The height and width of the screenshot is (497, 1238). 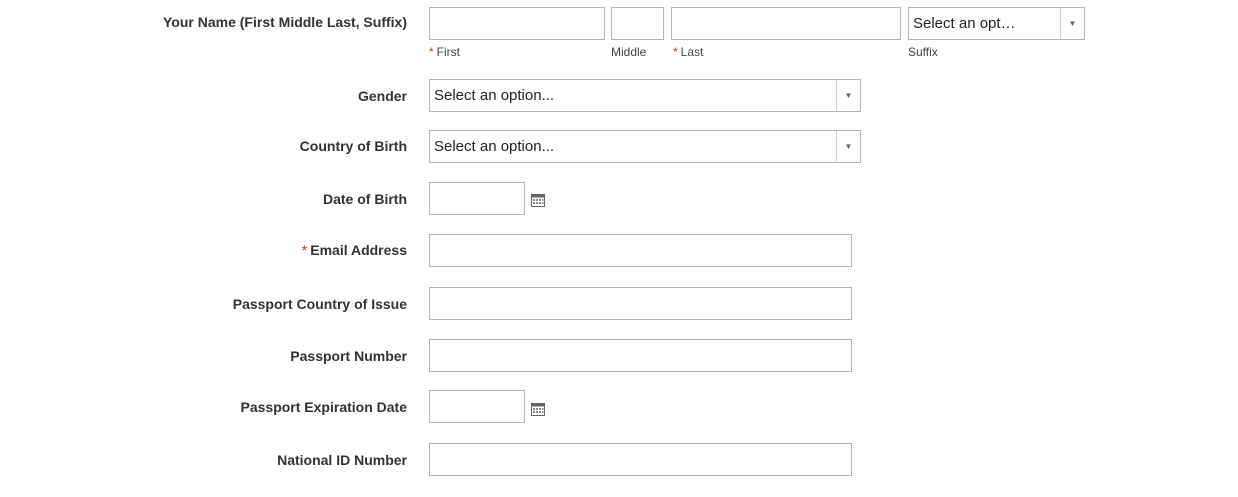 I want to click on middle-sublabel: Middle, so click(x=629, y=52).